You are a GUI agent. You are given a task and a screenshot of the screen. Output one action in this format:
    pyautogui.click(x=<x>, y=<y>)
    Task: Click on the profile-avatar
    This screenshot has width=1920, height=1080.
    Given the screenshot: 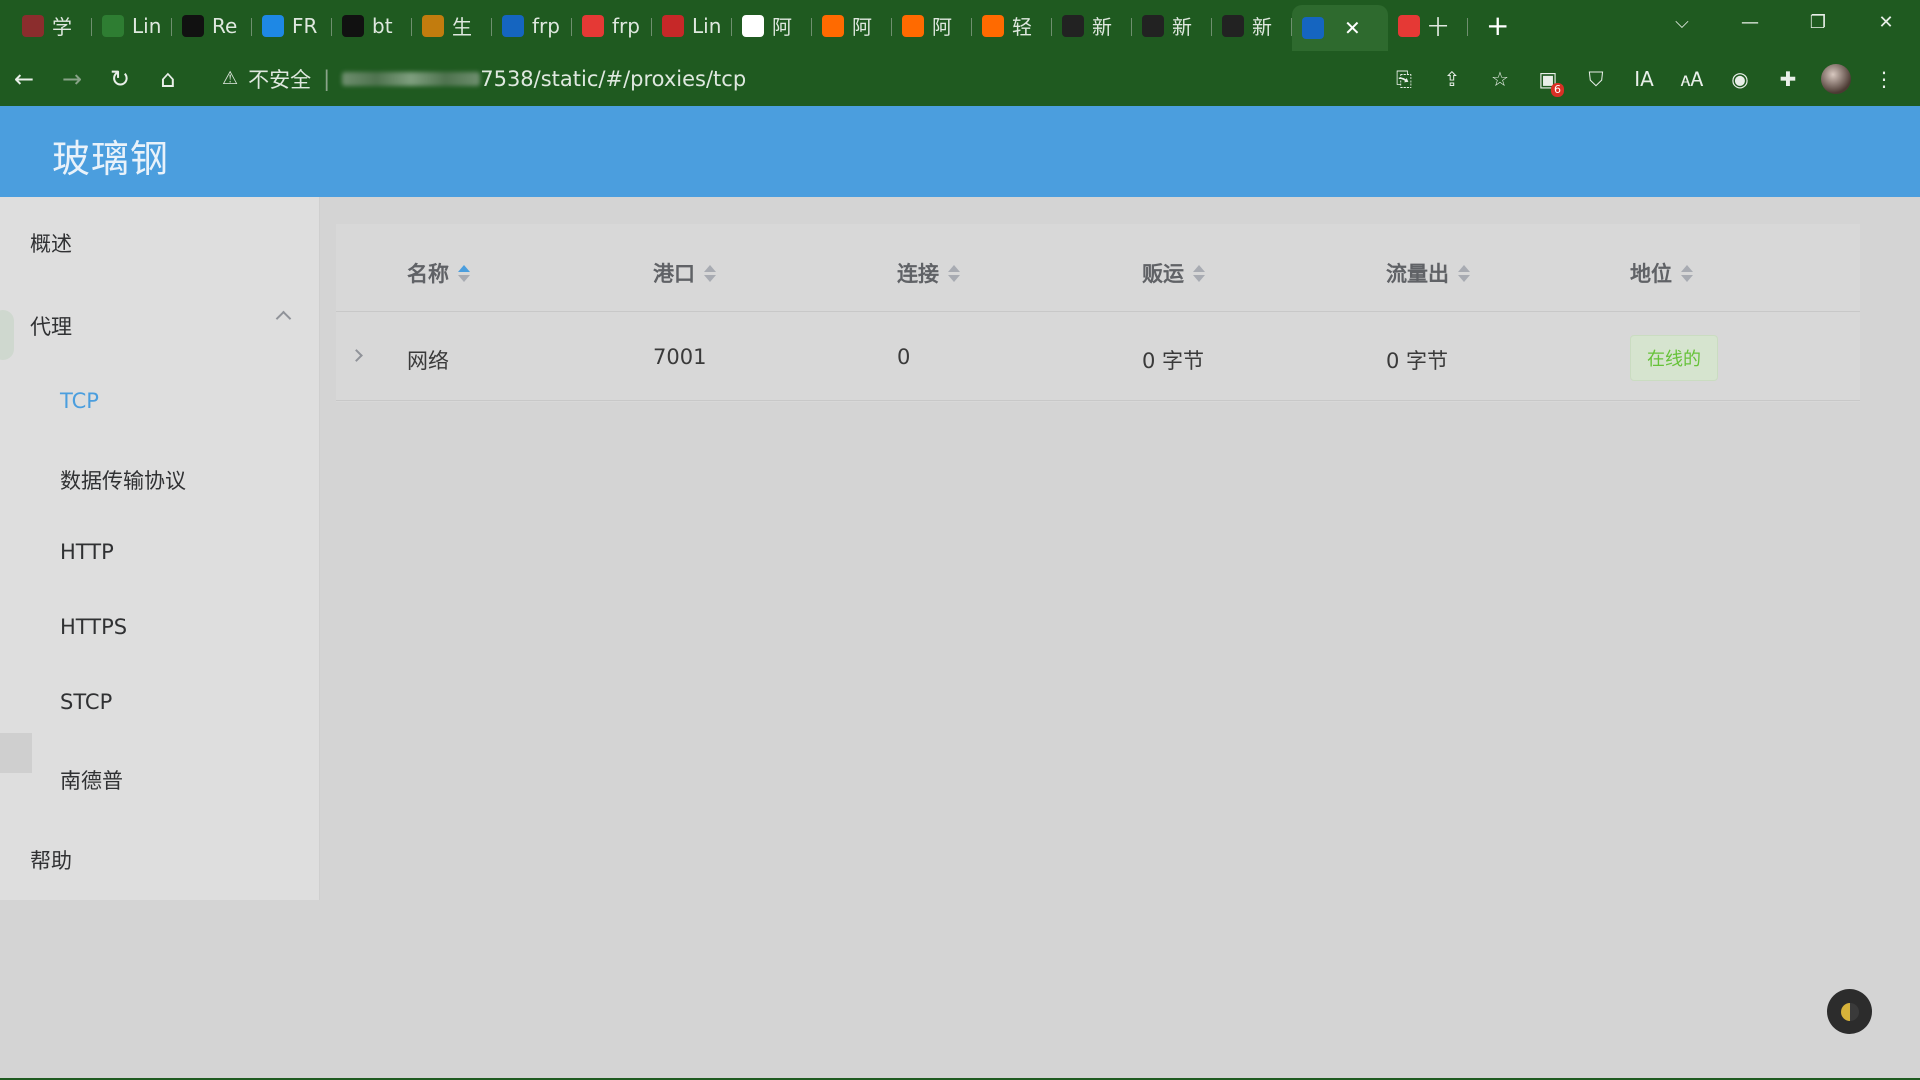 What is the action you would take?
    pyautogui.click(x=1836, y=79)
    